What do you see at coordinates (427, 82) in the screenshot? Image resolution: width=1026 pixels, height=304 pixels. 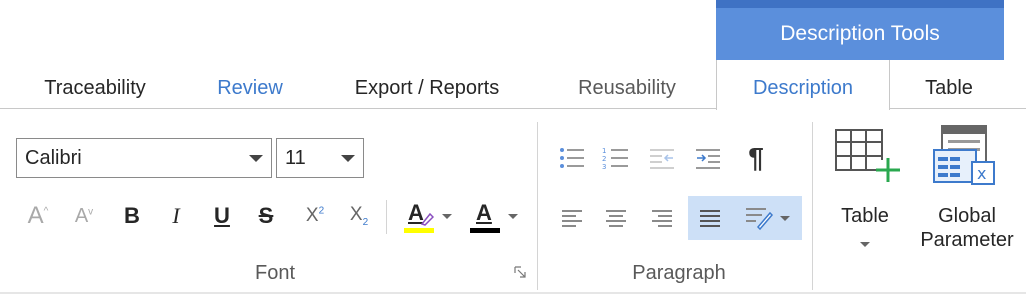 I see `tab-export-reports: Export / Reports` at bounding box center [427, 82].